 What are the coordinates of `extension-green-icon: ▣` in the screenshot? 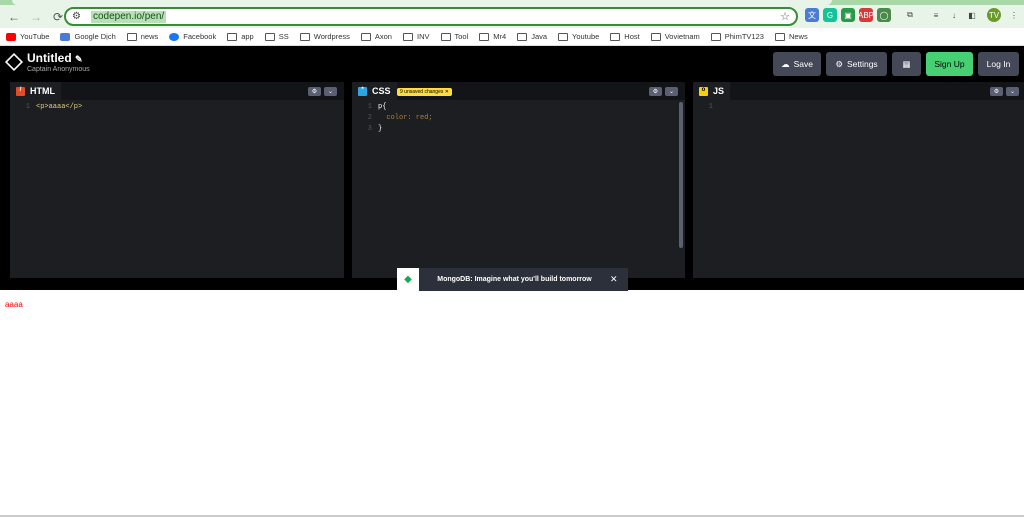 It's located at (848, 15).